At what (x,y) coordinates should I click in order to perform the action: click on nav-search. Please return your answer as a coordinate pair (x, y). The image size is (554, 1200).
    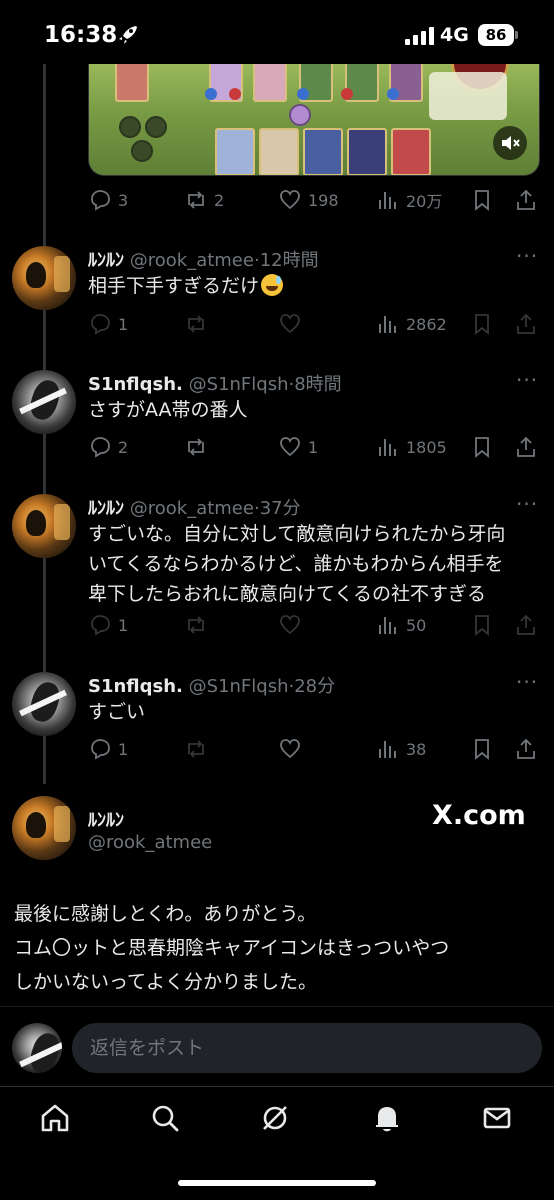
    Looking at the image, I should click on (165, 1118).